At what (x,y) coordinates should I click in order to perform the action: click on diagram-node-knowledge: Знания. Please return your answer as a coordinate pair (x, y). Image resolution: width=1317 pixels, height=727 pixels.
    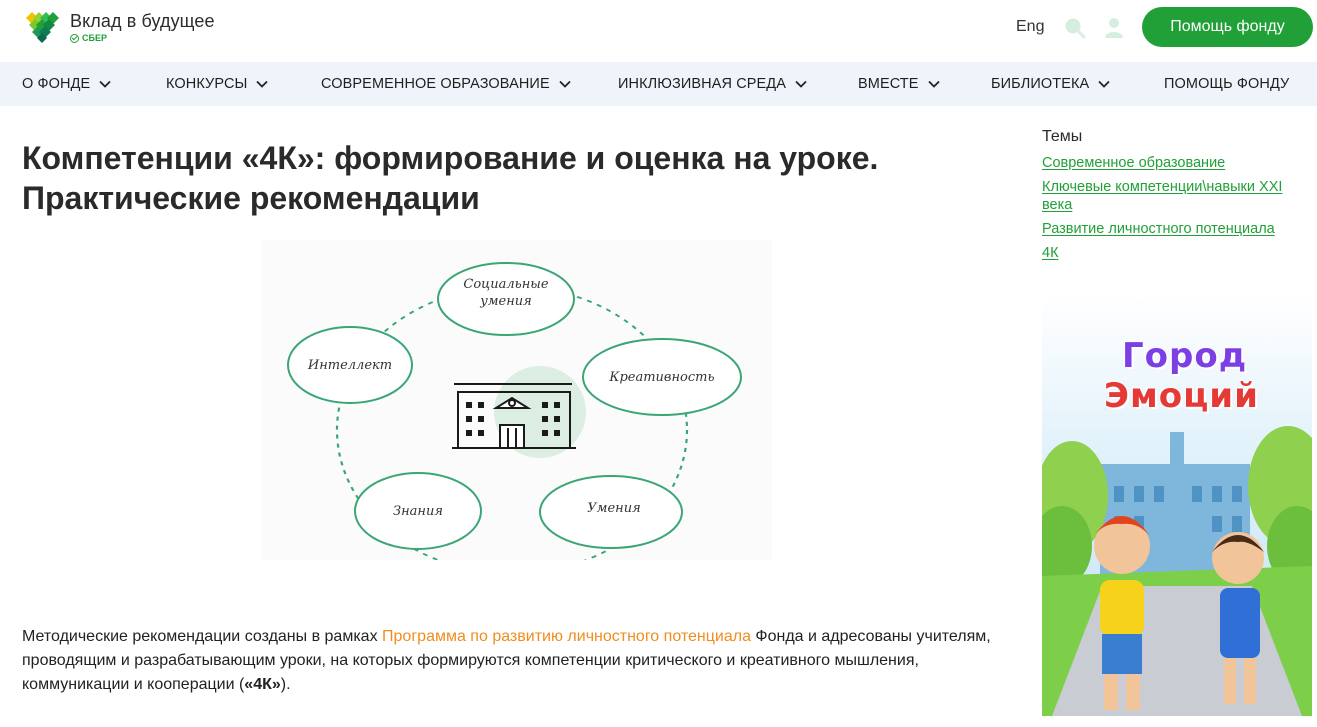
    Looking at the image, I should click on (418, 511).